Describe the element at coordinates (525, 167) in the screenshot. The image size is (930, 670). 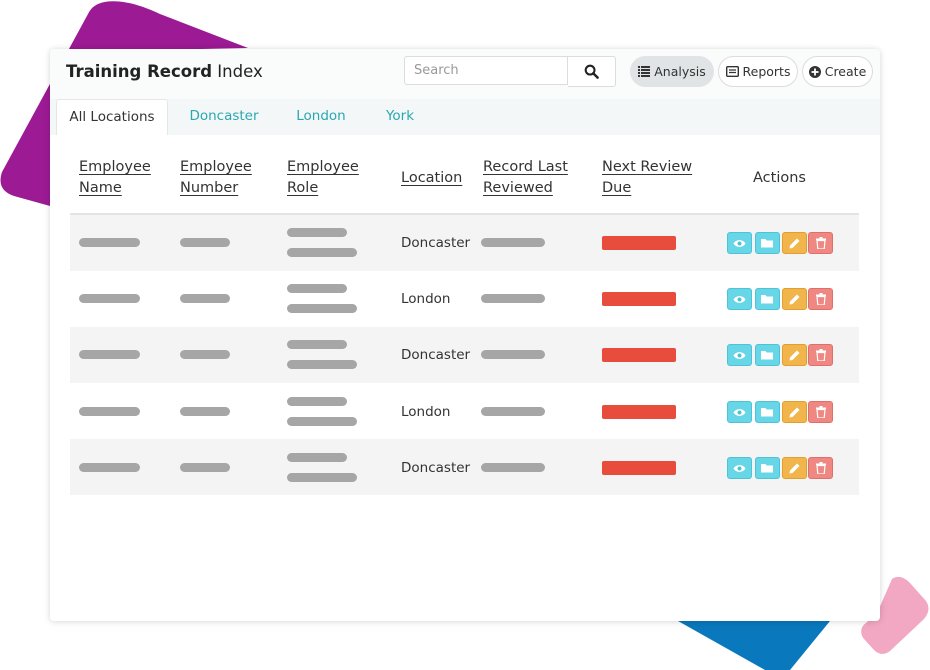
I see `column-header-record-last-reviewed-line1: Record Last` at that location.